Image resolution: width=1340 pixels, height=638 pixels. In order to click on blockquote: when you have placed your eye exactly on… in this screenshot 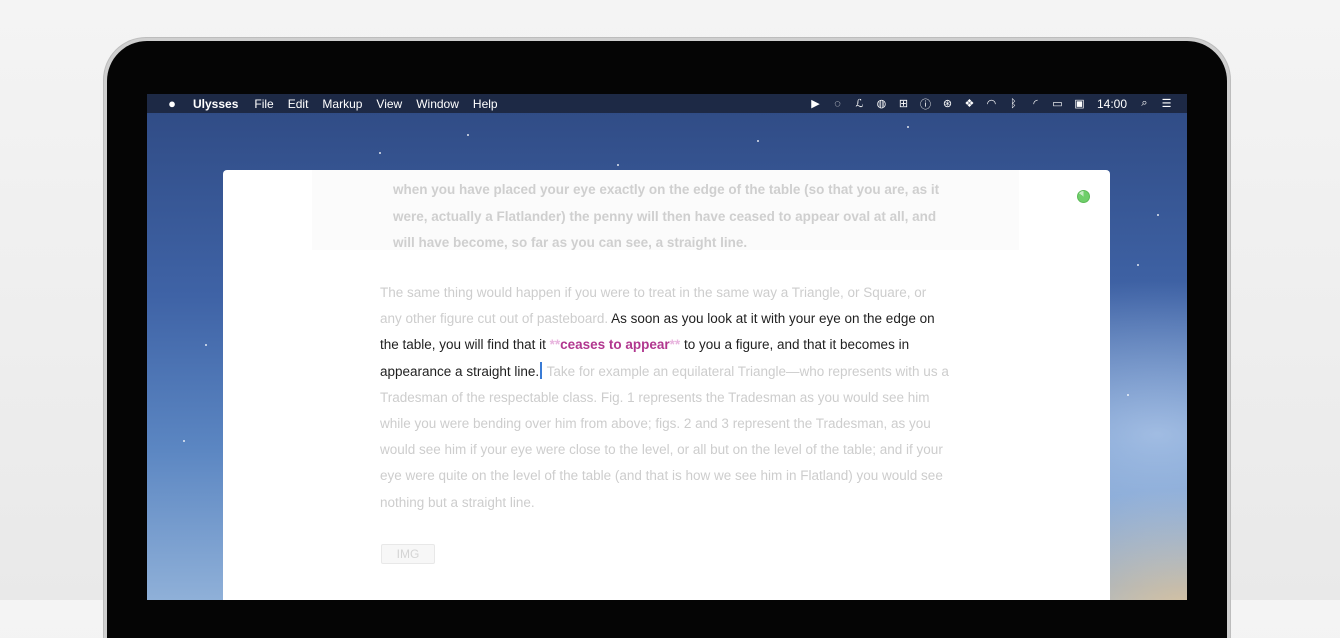, I will do `click(665, 210)`.